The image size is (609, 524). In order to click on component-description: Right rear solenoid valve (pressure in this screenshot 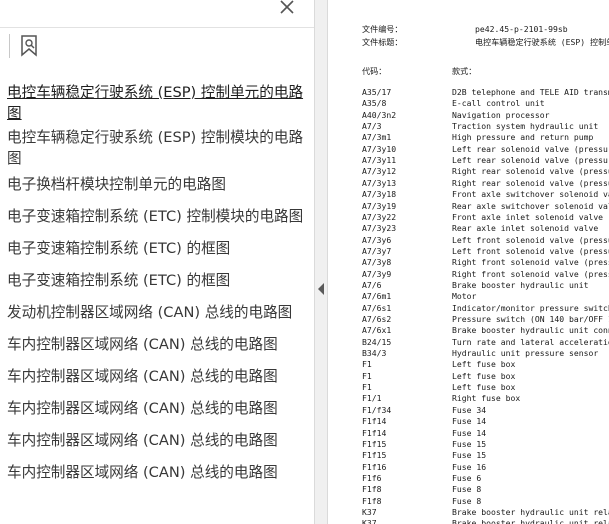, I will do `click(530, 171)`.